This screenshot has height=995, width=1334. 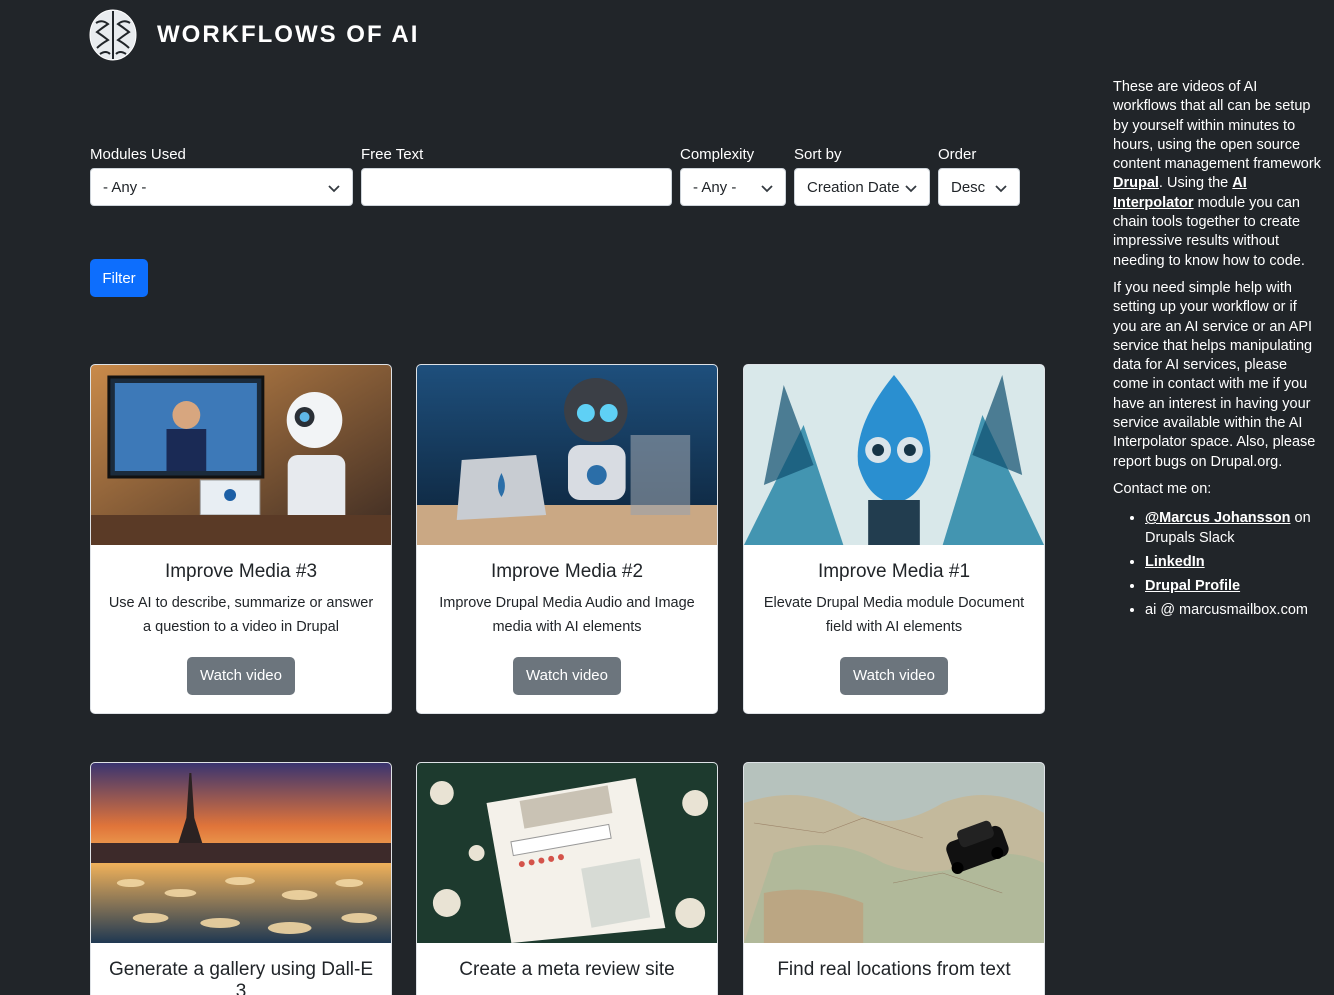 I want to click on contact-item-linkedin: LinkedIn, so click(x=1234, y=562).